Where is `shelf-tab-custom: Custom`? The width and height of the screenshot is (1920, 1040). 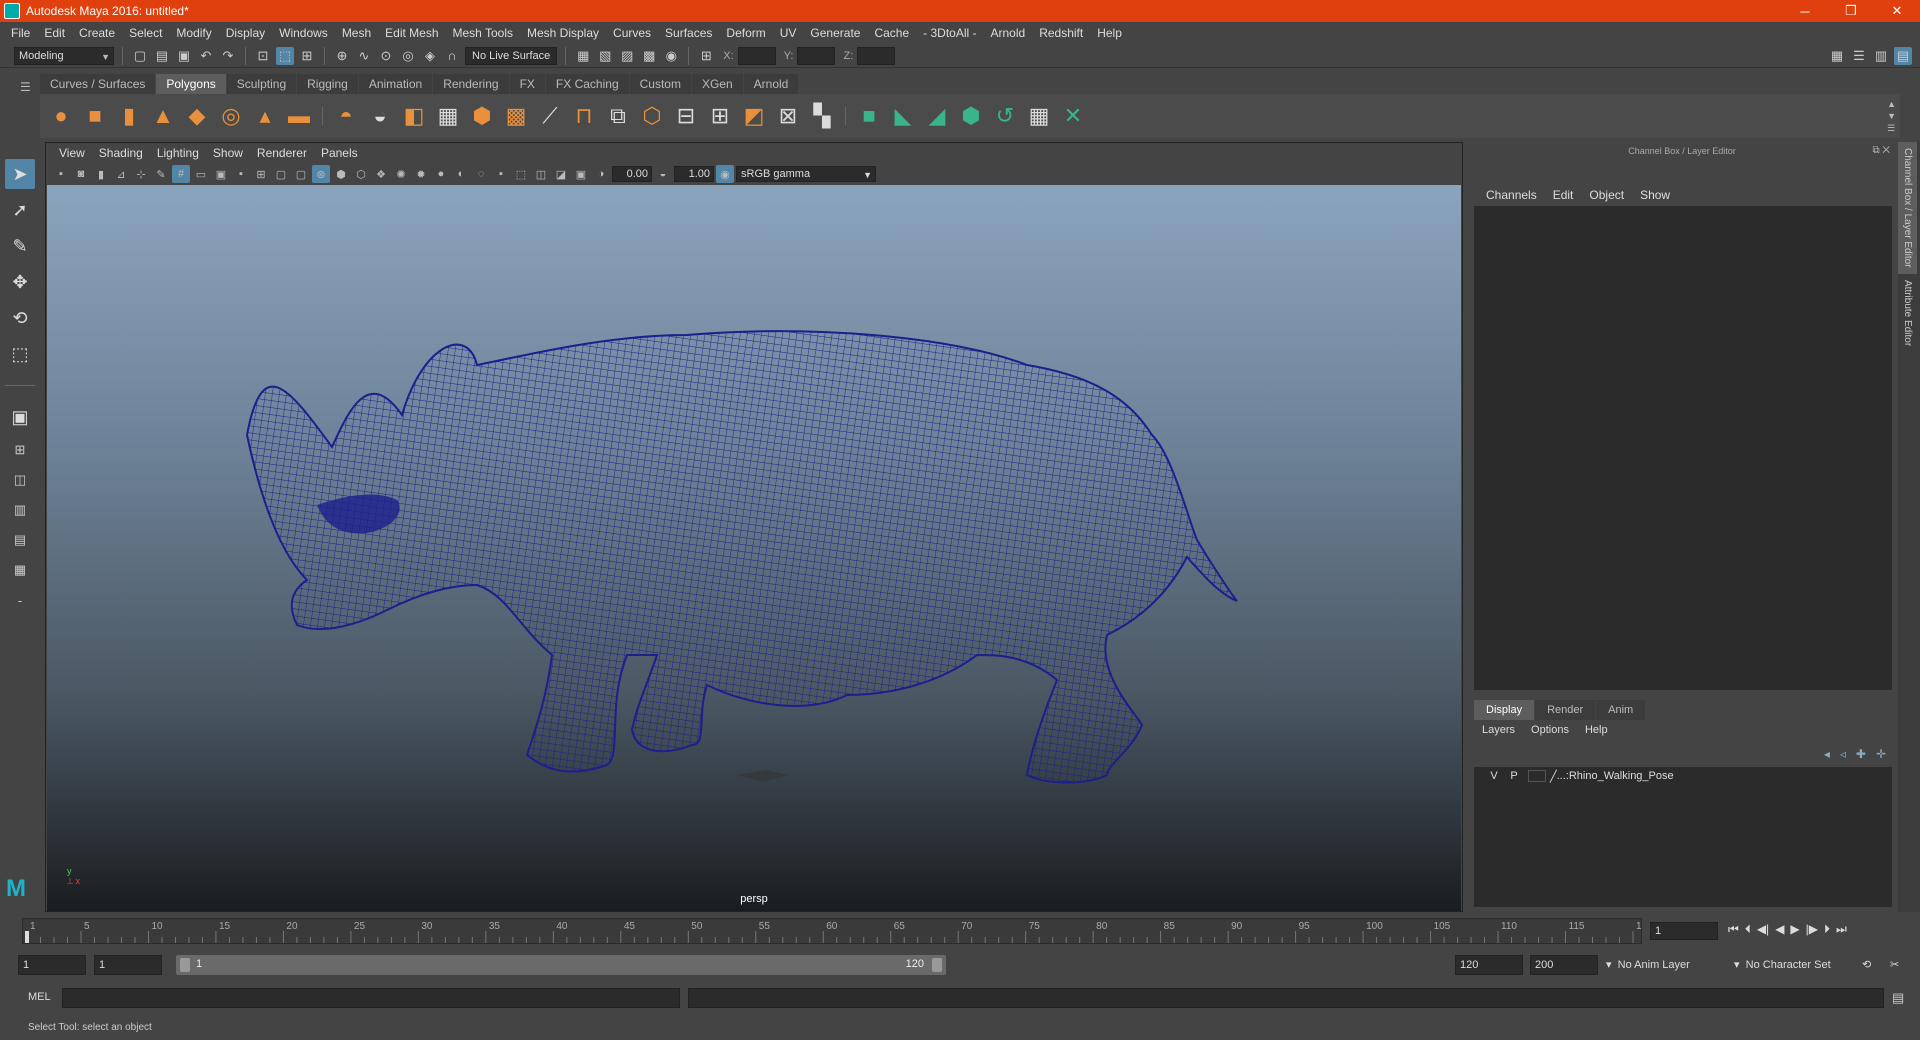 shelf-tab-custom: Custom is located at coordinates (660, 84).